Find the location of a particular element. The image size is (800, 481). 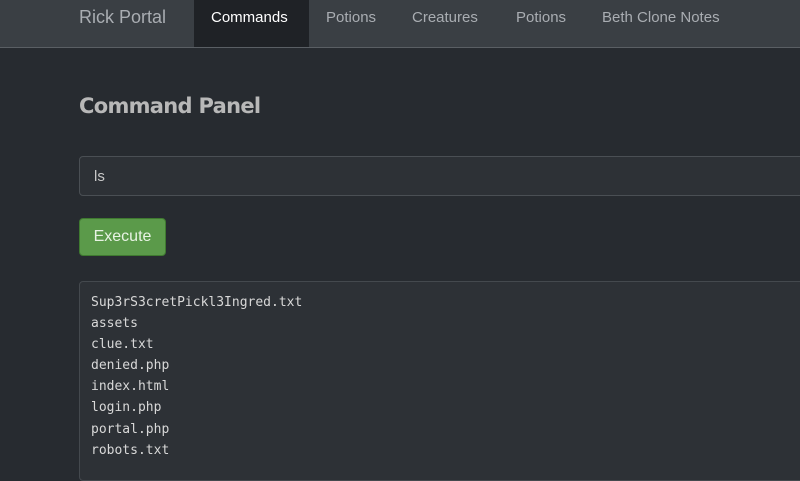

output-line: portal.php is located at coordinates (130, 429).